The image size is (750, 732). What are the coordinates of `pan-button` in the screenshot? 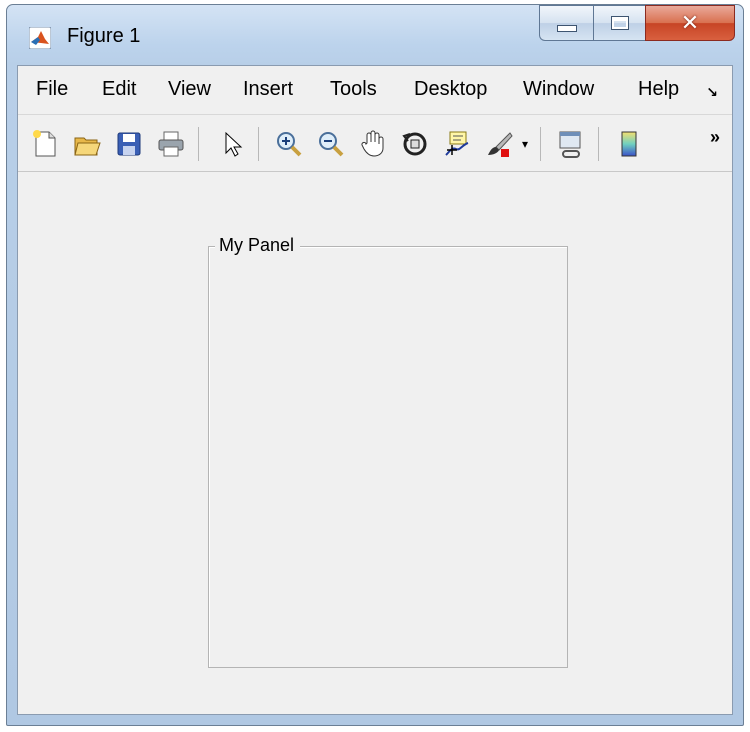 It's located at (373, 144).